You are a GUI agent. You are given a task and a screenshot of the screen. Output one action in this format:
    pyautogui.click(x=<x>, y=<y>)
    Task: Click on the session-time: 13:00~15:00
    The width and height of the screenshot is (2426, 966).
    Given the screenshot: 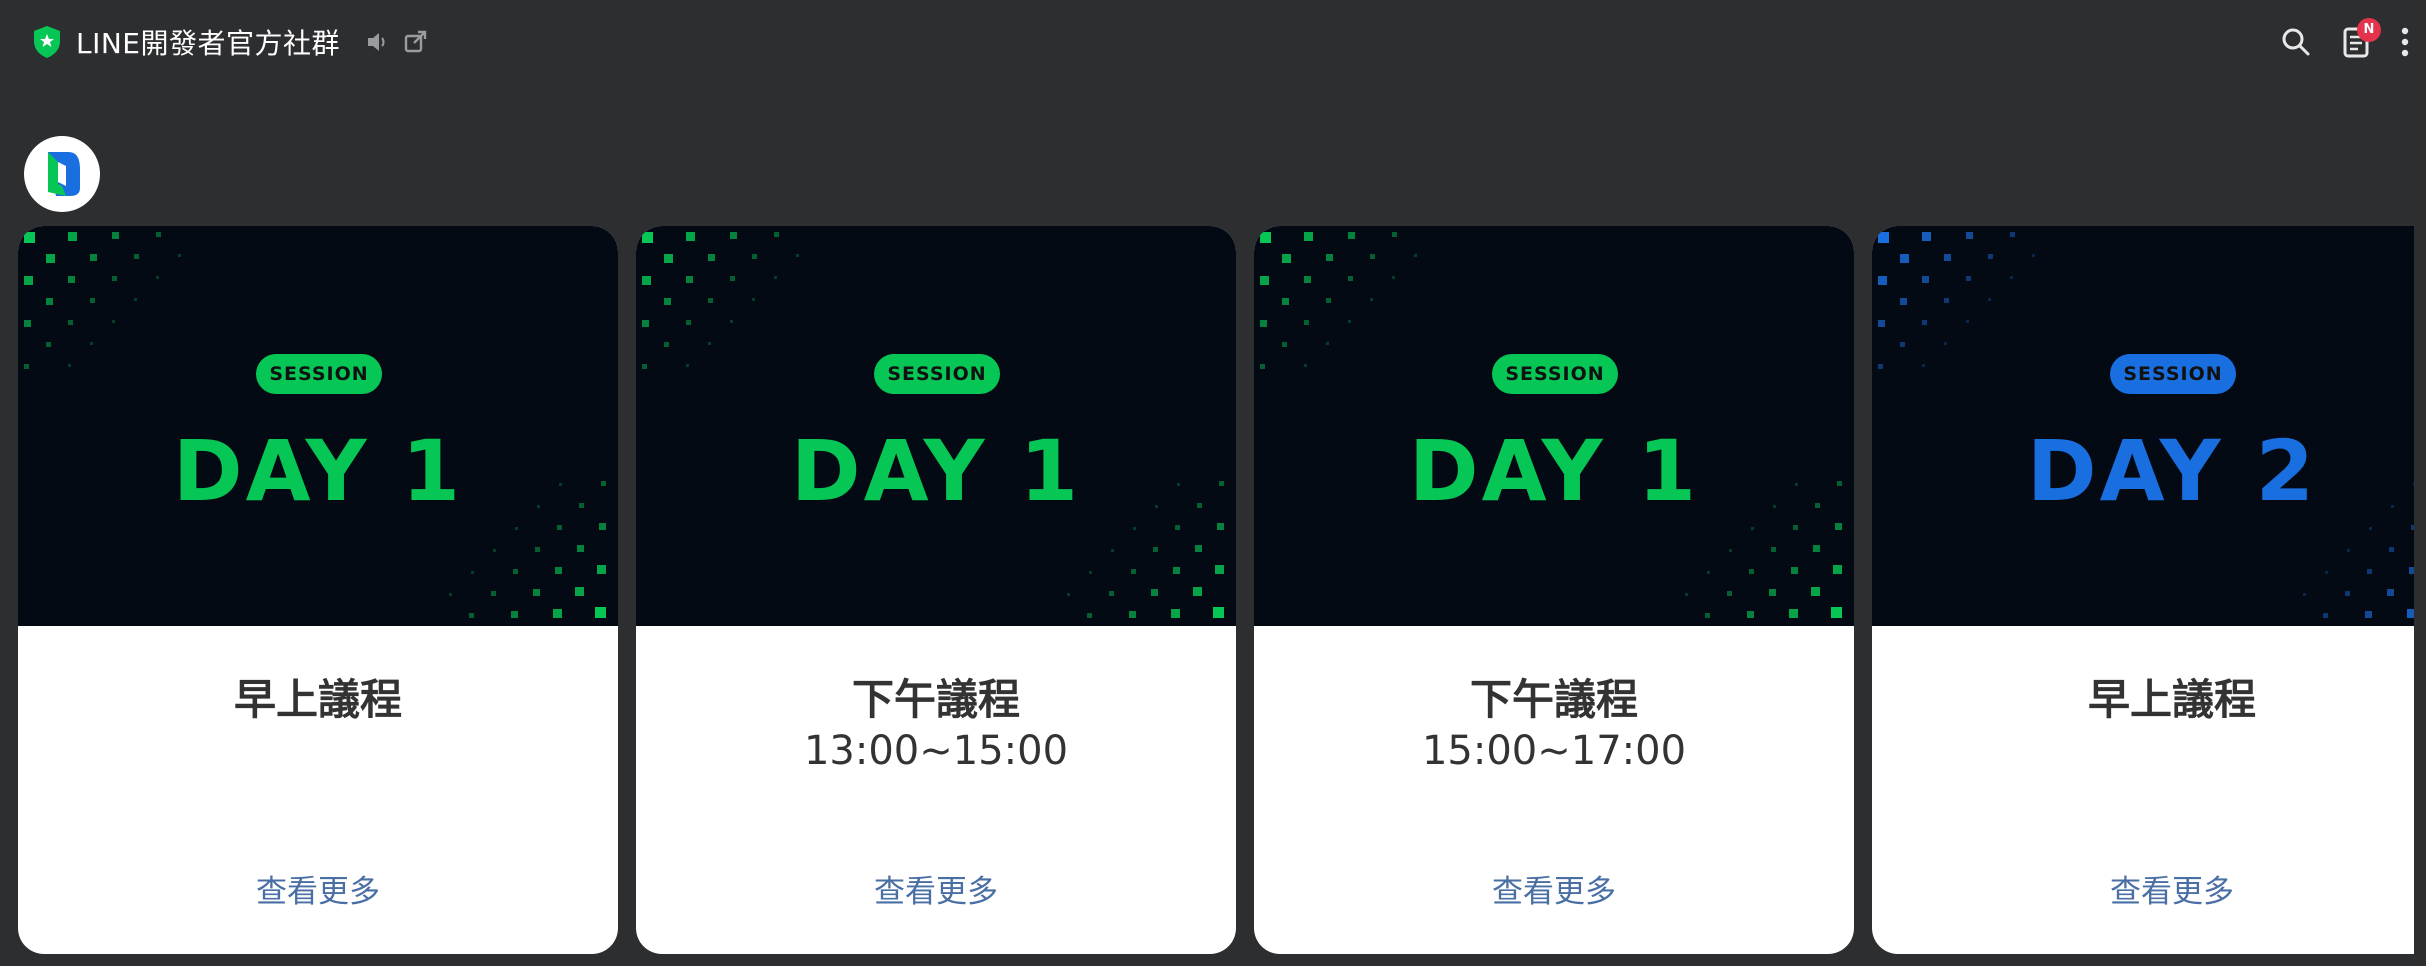 What is the action you would take?
    pyautogui.click(x=936, y=751)
    